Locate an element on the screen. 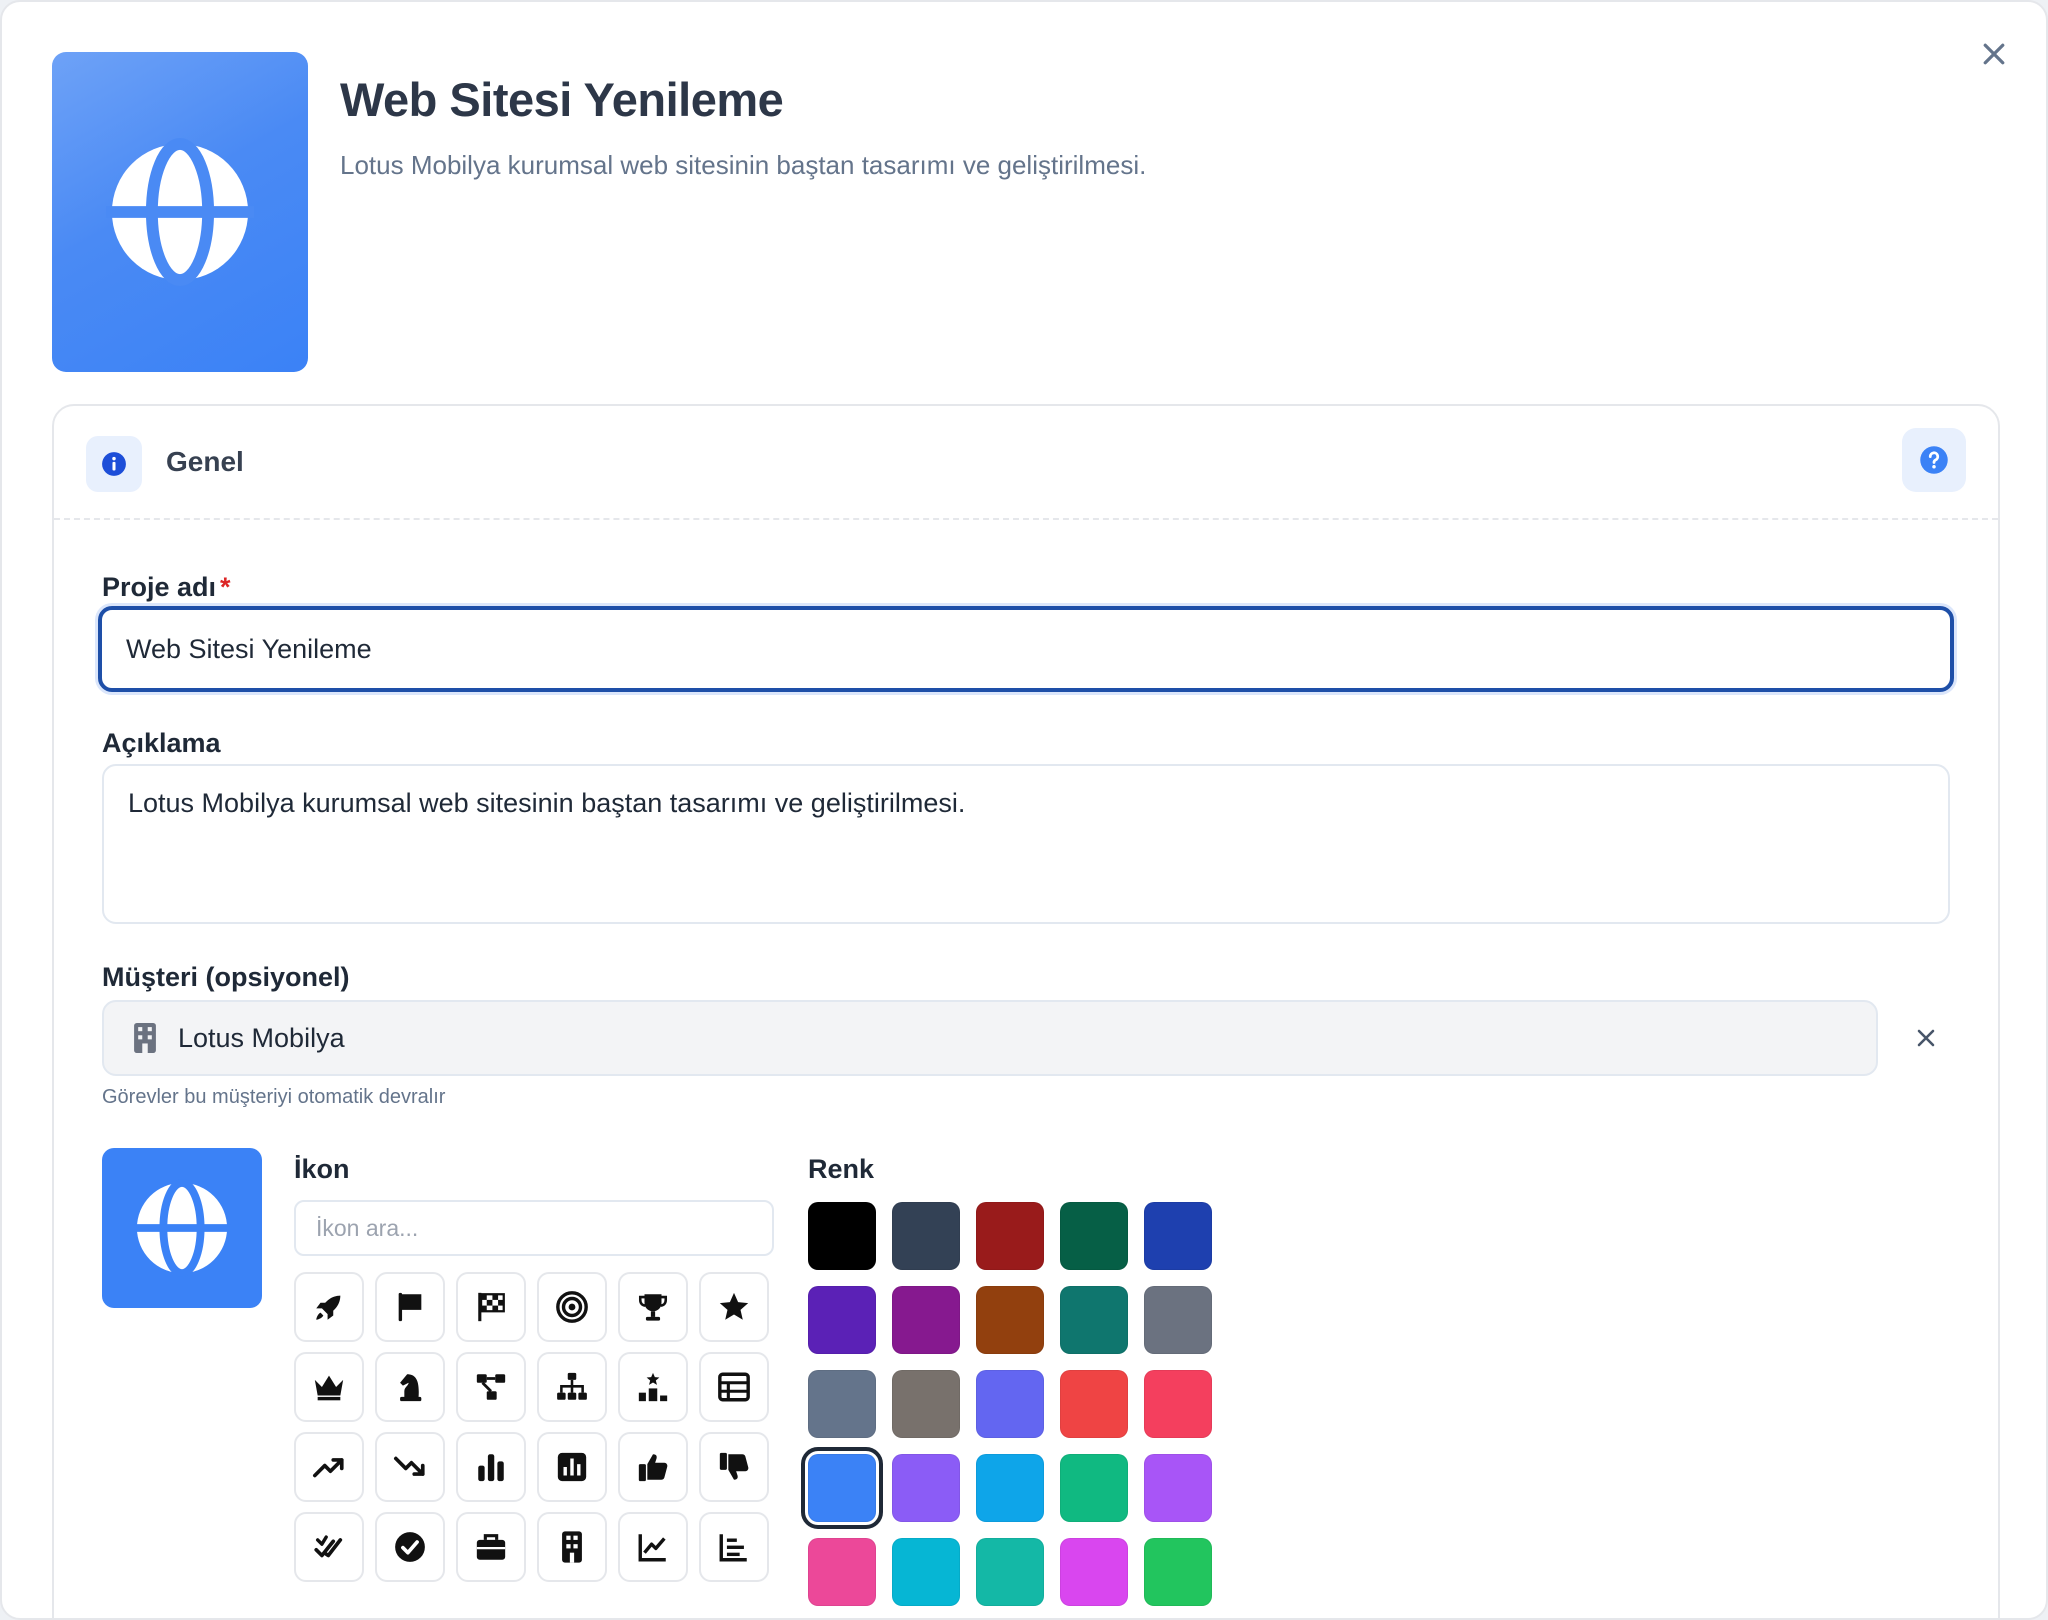 This screenshot has height=1620, width=2048. question-icon is located at coordinates (1934, 460).